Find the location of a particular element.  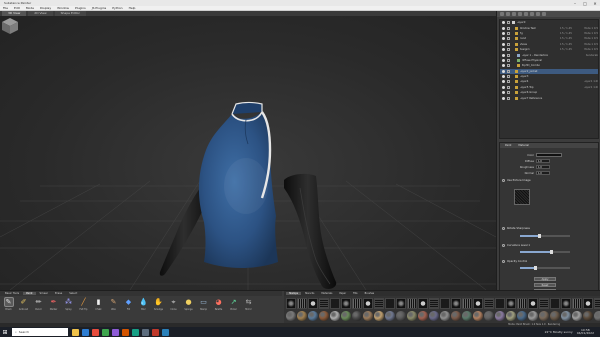

tool-spray: ⁂ Spray is located at coordinates (68, 308).